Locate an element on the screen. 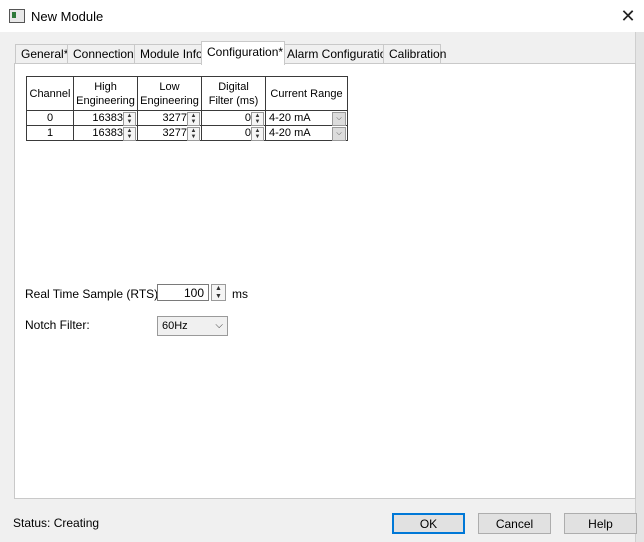 Image resolution: width=644 pixels, height=542 pixels. window-title: New Module is located at coordinates (67, 16).